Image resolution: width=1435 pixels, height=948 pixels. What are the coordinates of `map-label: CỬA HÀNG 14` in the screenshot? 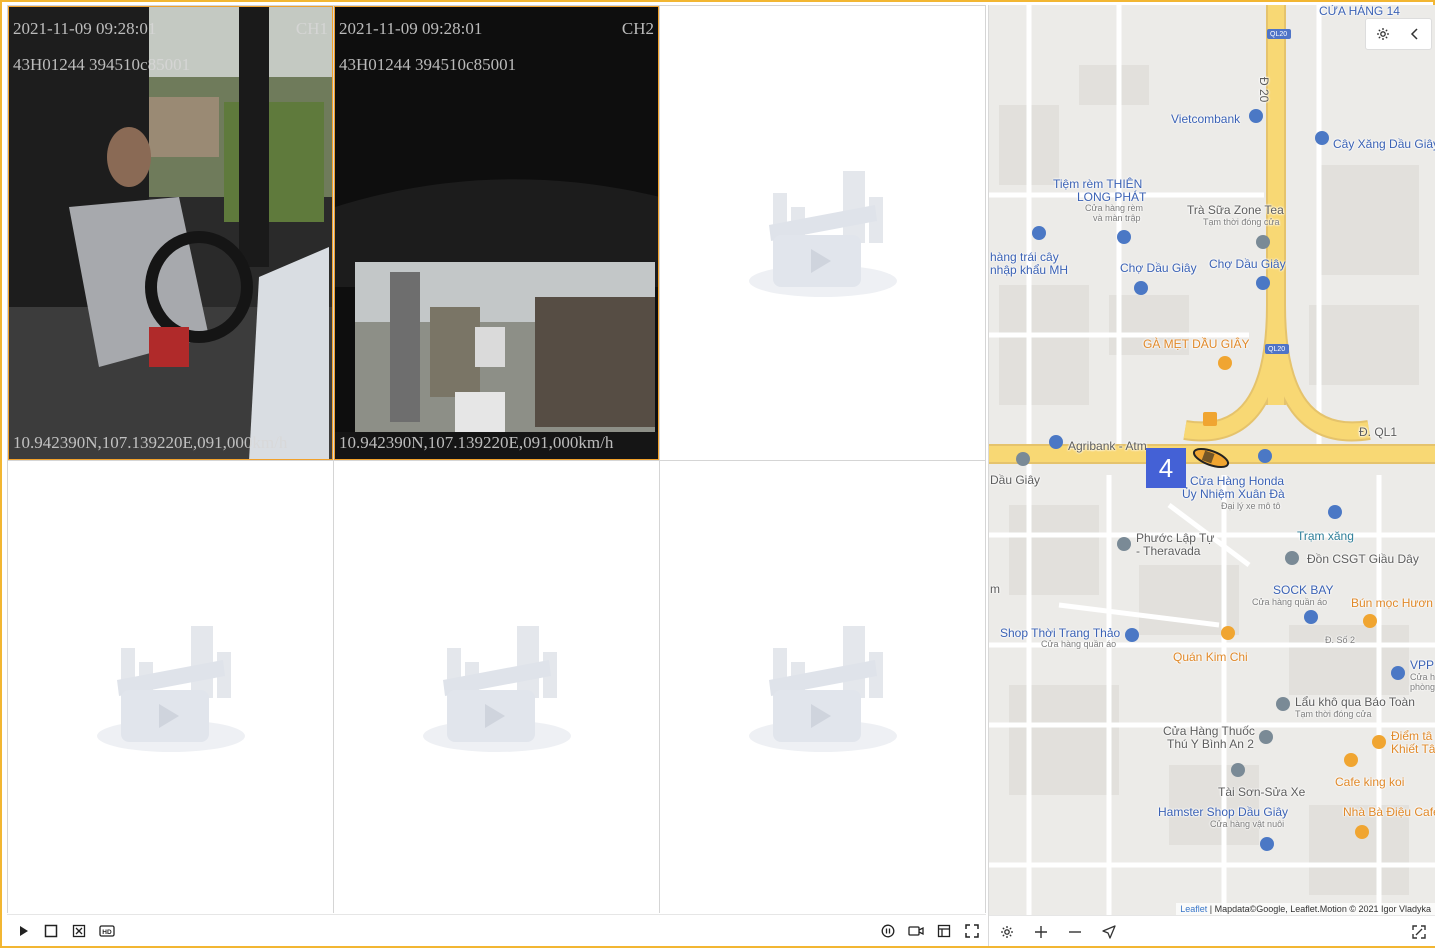 It's located at (1359, 11).